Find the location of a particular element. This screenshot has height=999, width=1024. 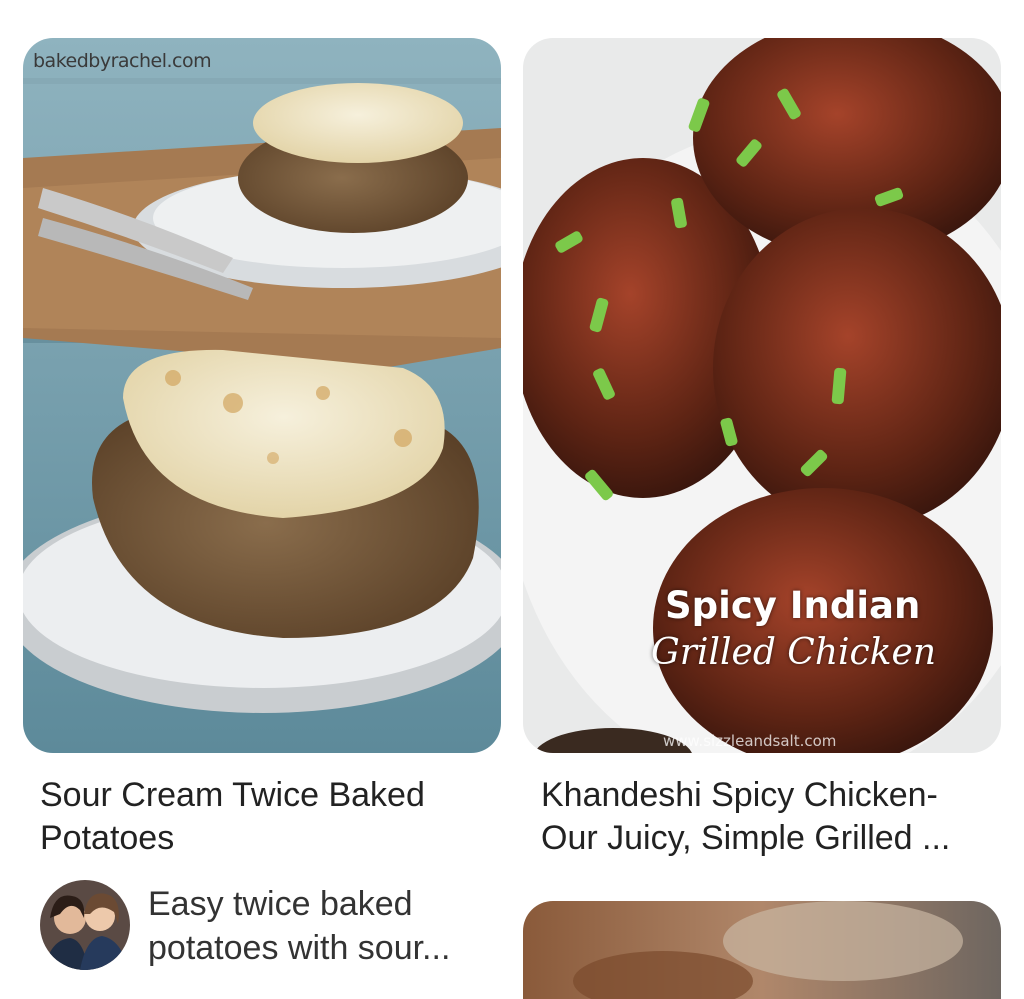

pin-image-third is located at coordinates (762, 950).